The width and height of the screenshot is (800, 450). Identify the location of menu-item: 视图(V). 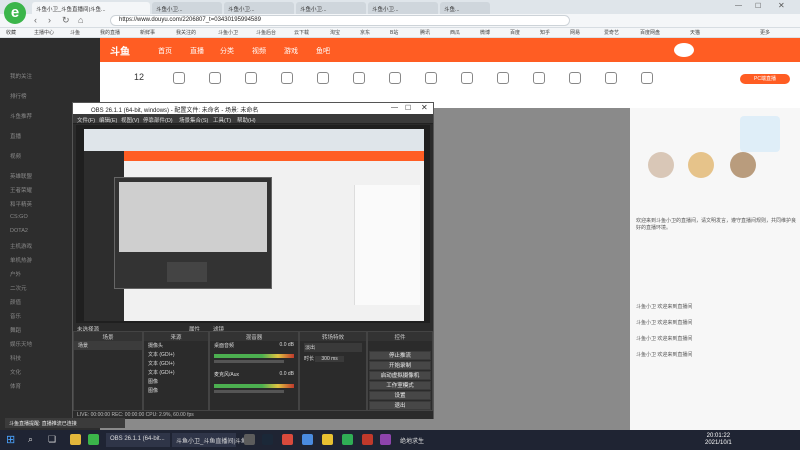
(130, 120).